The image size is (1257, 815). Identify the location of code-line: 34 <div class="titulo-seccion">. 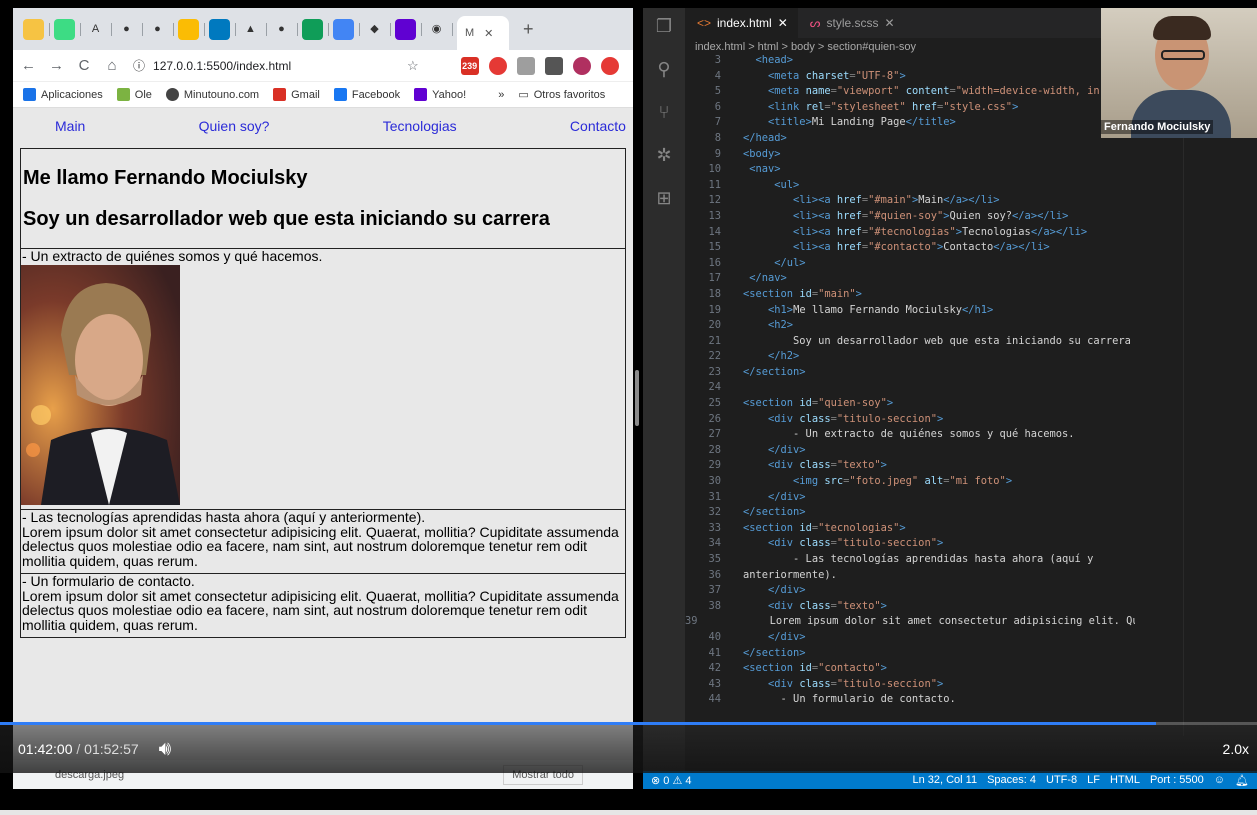
(910, 545).